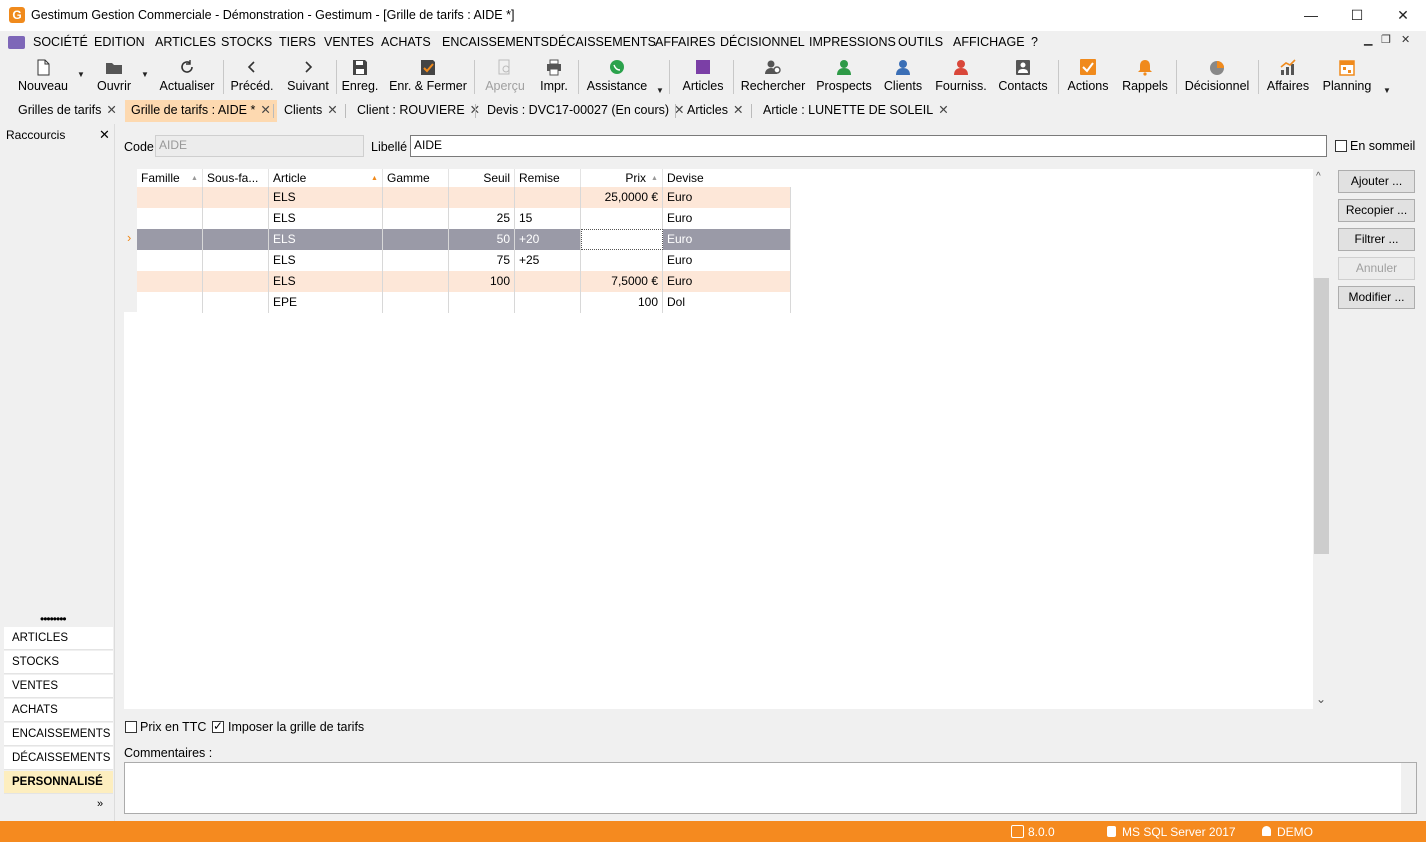 This screenshot has height=842, width=1426. I want to click on minimize-button: —, so click(1311, 15).